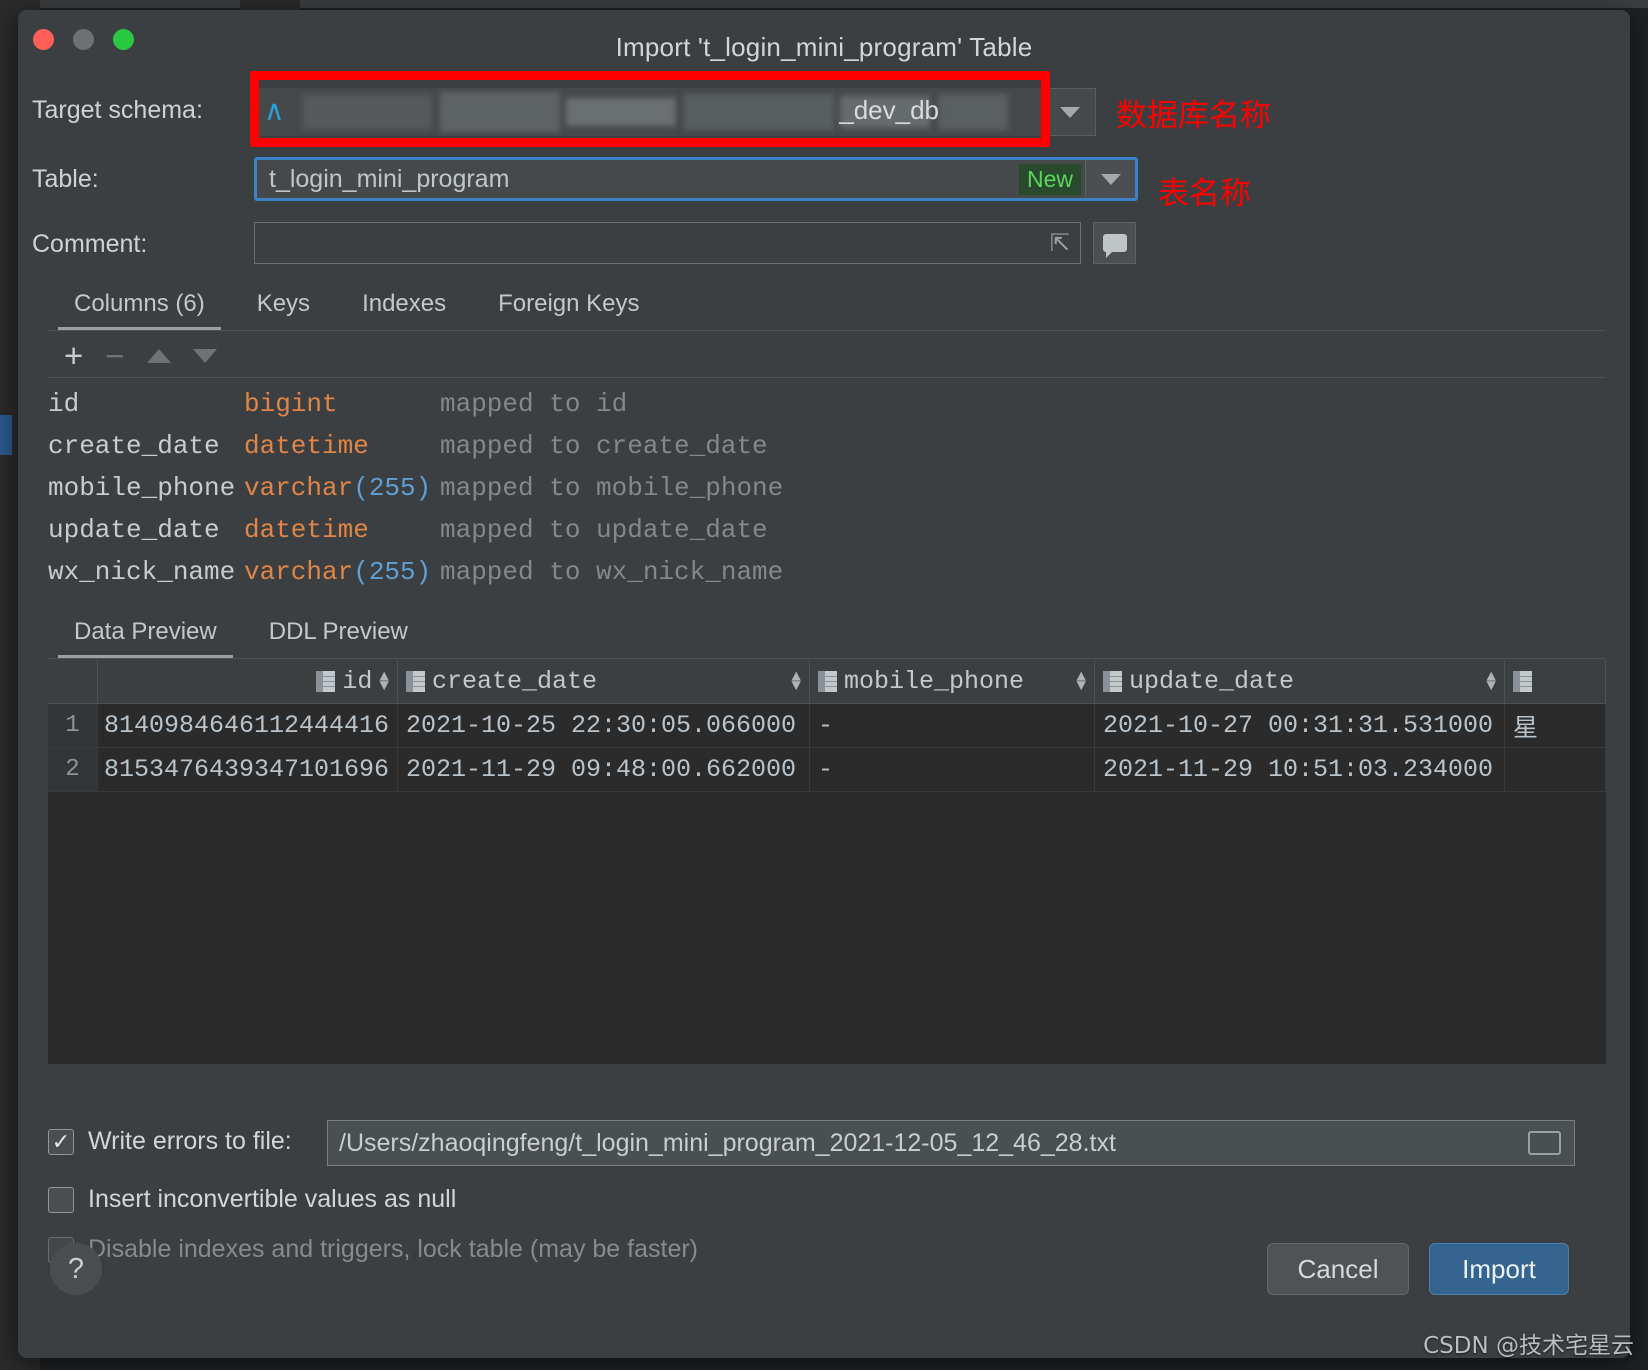  I want to click on comment-popup-button, so click(1114, 243).